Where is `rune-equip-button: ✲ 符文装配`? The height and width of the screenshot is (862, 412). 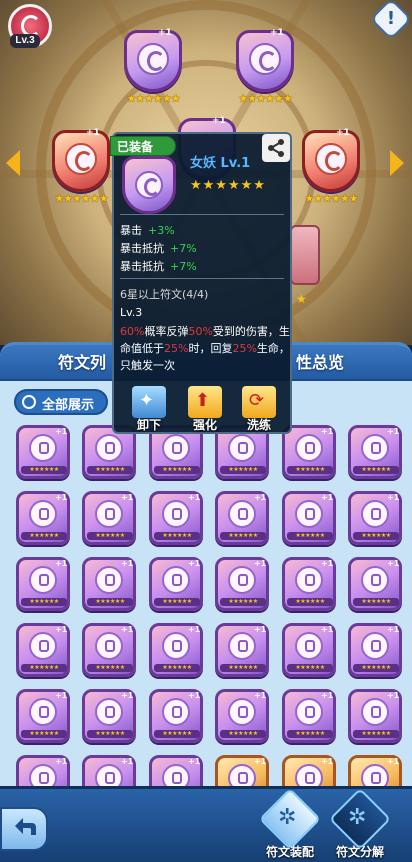 rune-equip-button: ✲ 符文装配 is located at coordinates (290, 824).